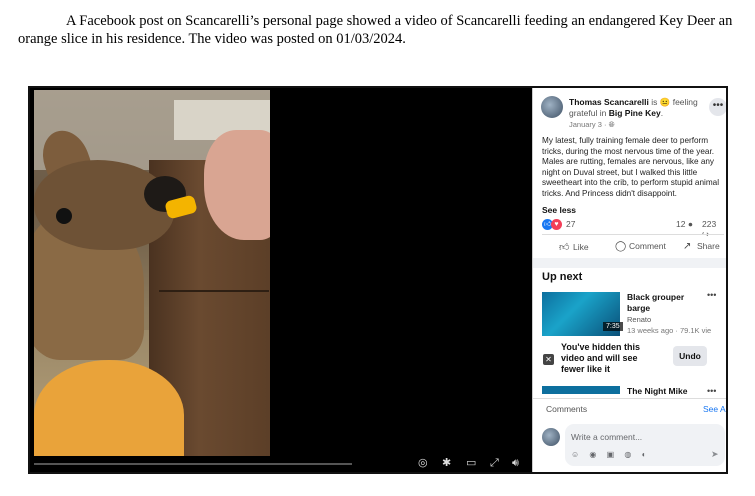  I want to click on settings-icon: ✱, so click(446, 463).